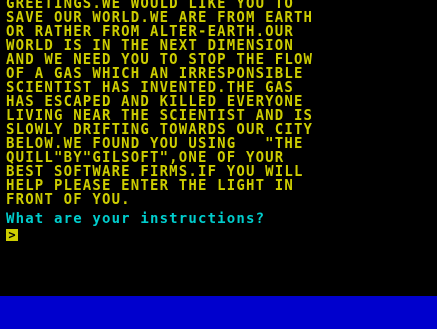  Describe the element at coordinates (136, 219) in the screenshot. I see `instructions-prompt: What are your instructions?` at that location.